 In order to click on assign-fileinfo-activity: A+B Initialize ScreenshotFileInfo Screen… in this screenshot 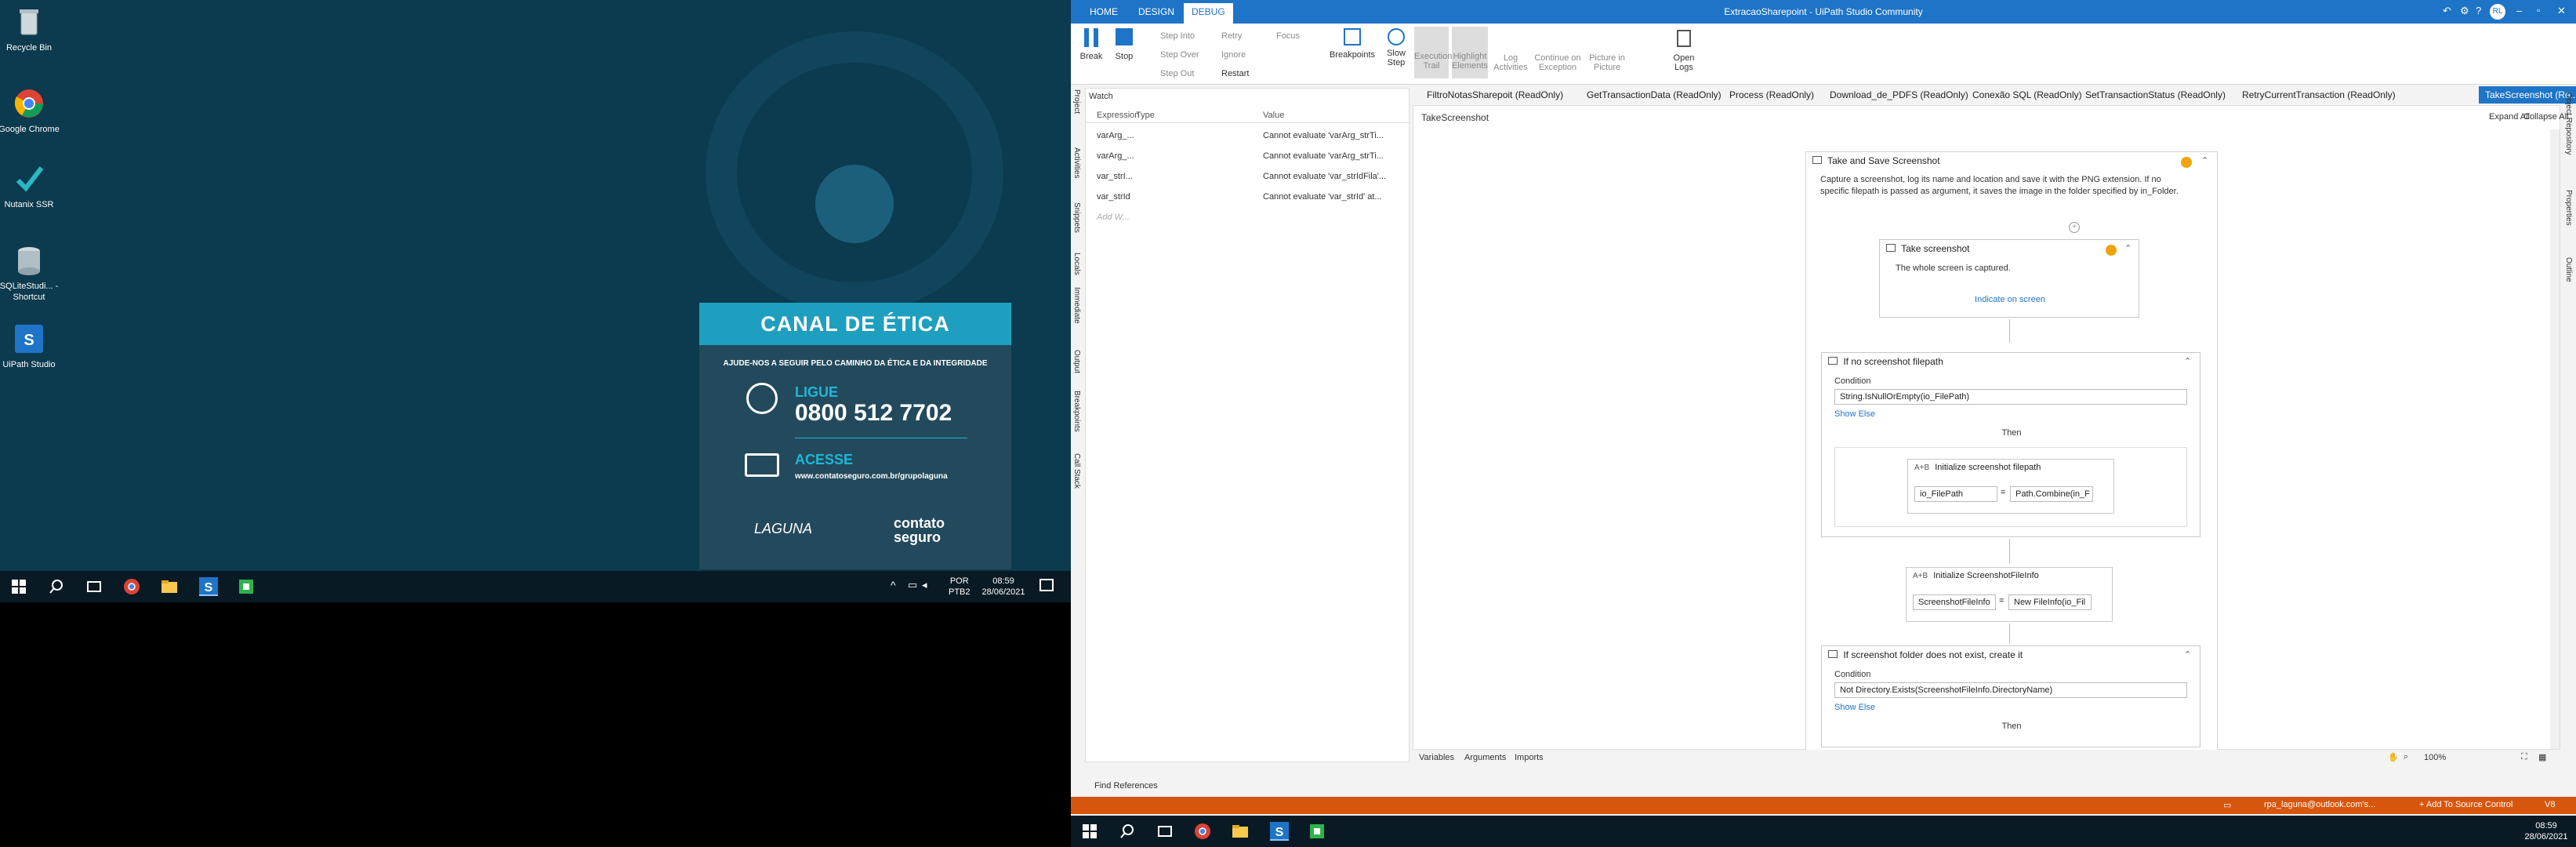, I will do `click(2009, 594)`.